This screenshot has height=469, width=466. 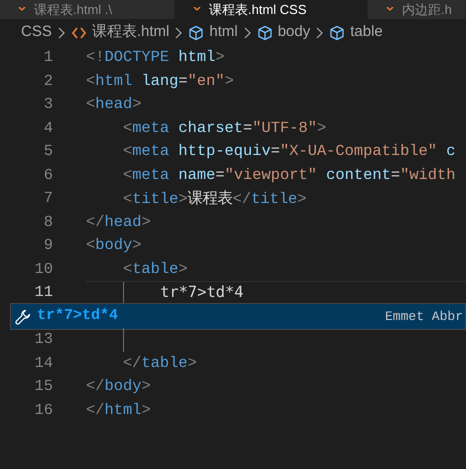 What do you see at coordinates (23, 316) in the screenshot?
I see `wrench-icon` at bounding box center [23, 316].